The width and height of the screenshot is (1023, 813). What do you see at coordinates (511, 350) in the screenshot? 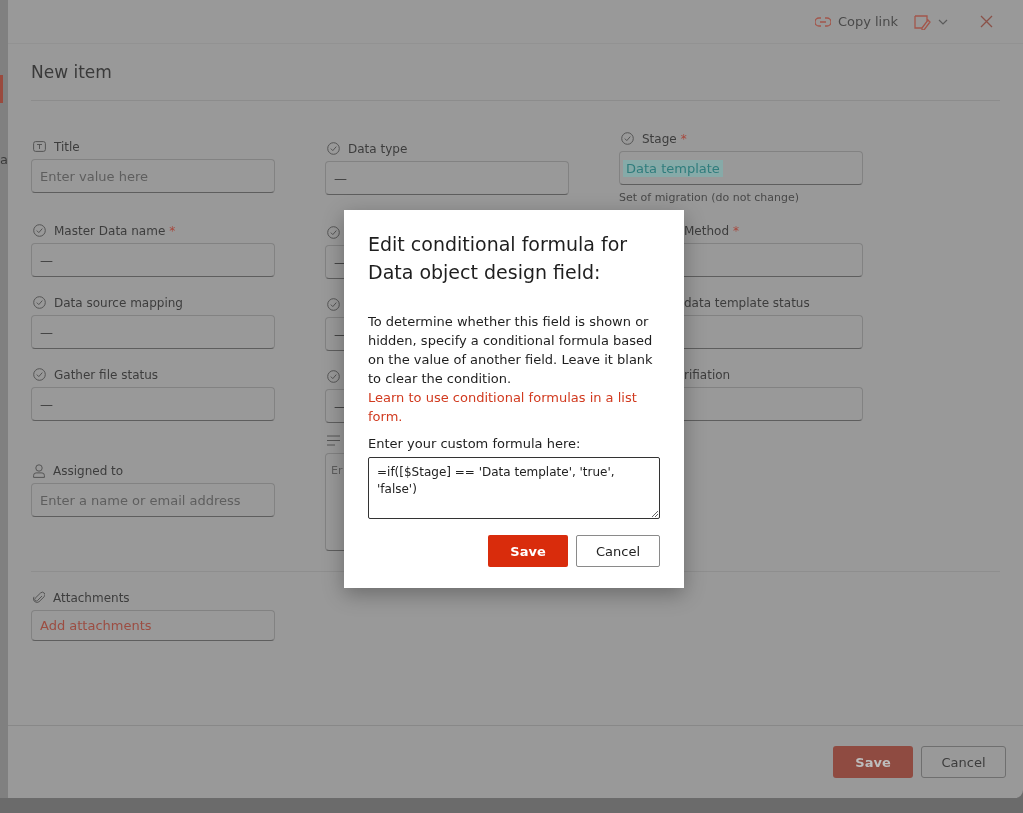
I see `dialog-description: To determine whether this field is shown or hidden, specify a conditional formula based on the value of another field. Leave it blank to clear the condition.` at bounding box center [511, 350].